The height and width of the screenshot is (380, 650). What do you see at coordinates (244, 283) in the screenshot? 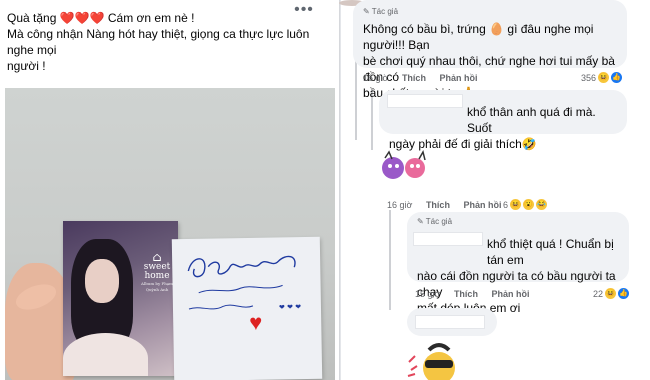
I see `signature-drawing: ❤ ❤ ❤` at bounding box center [244, 283].